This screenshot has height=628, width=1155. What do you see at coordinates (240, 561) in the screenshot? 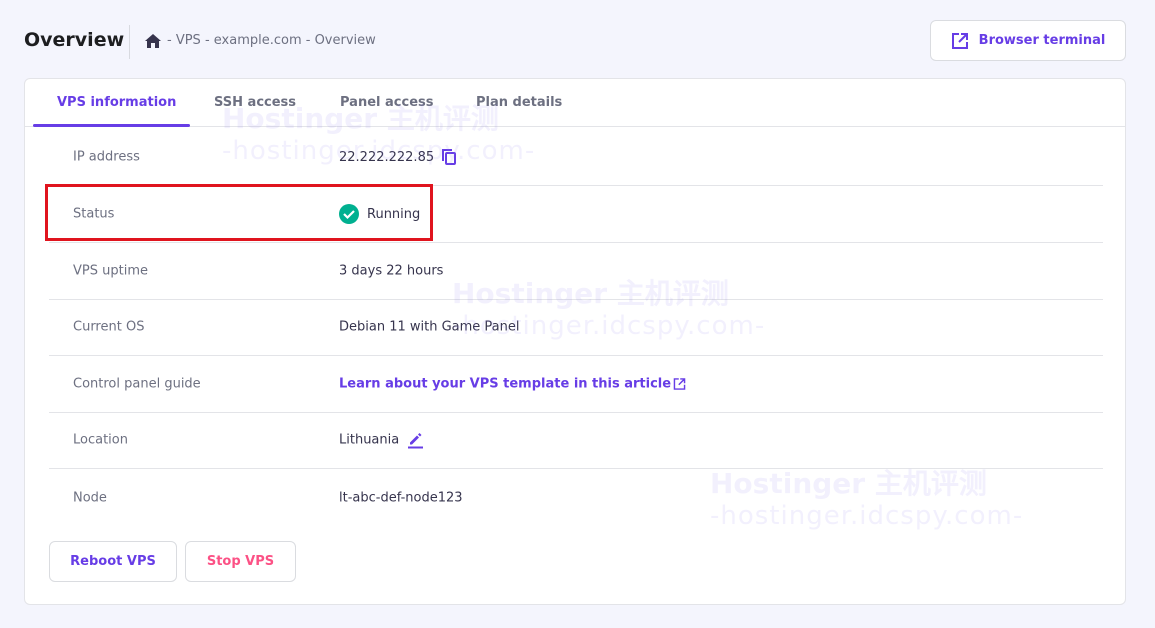
I see `stop-vps-button: Stop VPS` at bounding box center [240, 561].